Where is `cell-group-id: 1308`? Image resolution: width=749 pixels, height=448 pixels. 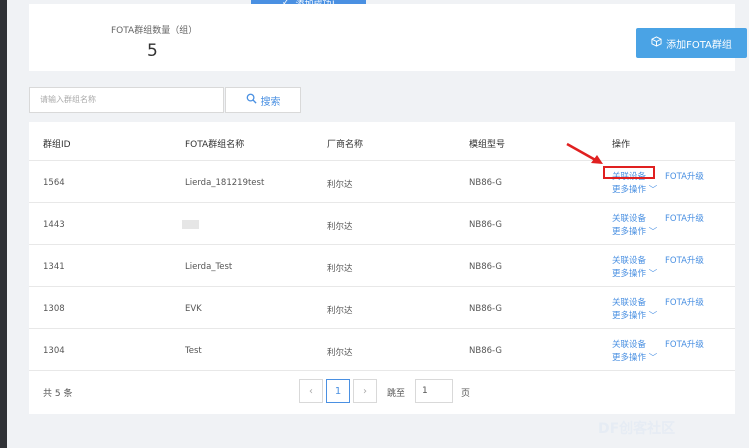
cell-group-id: 1308 is located at coordinates (54, 309).